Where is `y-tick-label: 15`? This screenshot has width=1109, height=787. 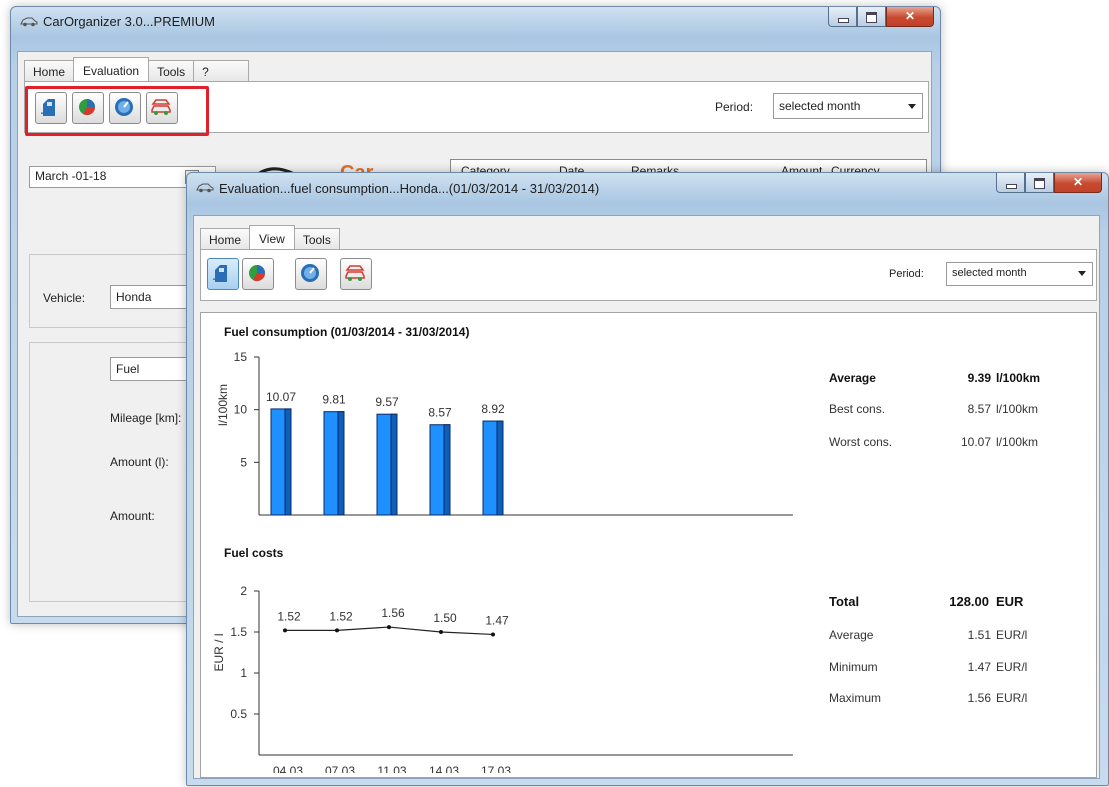
y-tick-label: 15 is located at coordinates (241, 357).